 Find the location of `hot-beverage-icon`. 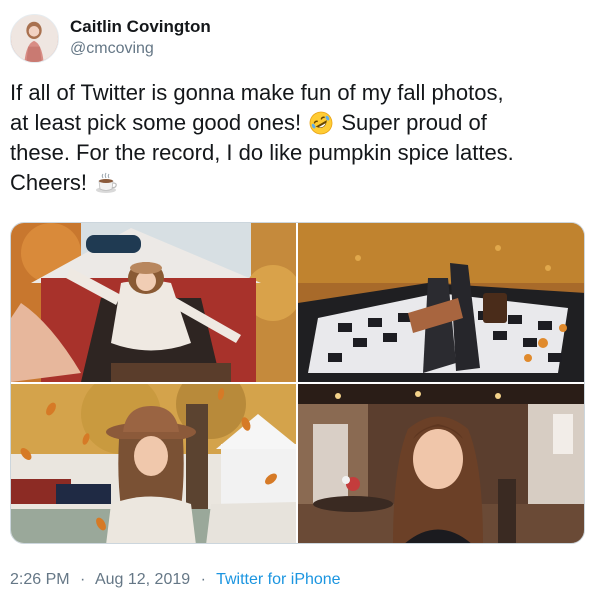

hot-beverage-icon is located at coordinates (107, 183).